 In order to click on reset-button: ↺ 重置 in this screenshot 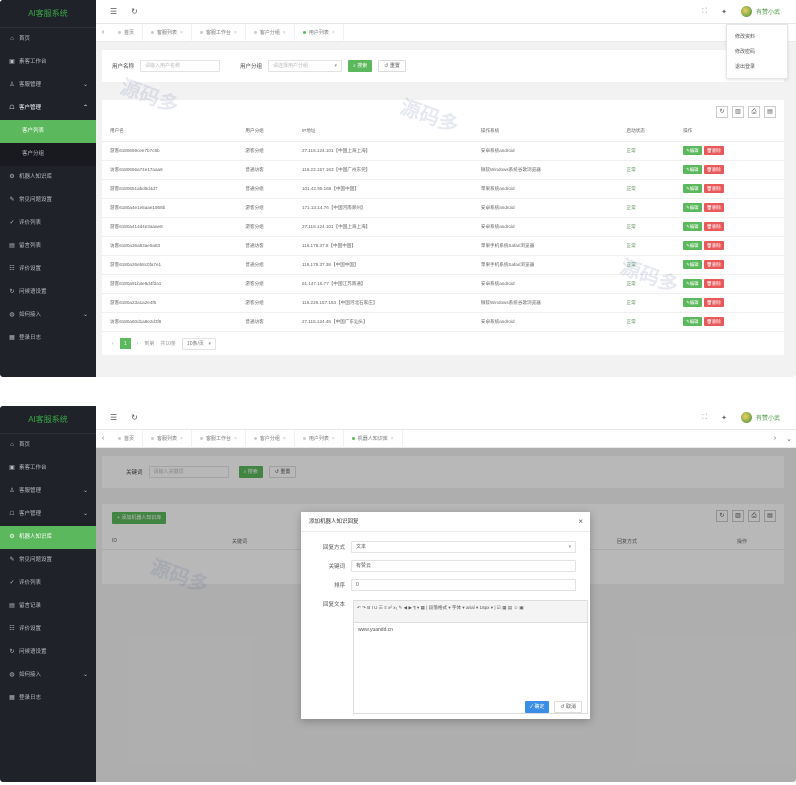, I will do `click(392, 66)`.